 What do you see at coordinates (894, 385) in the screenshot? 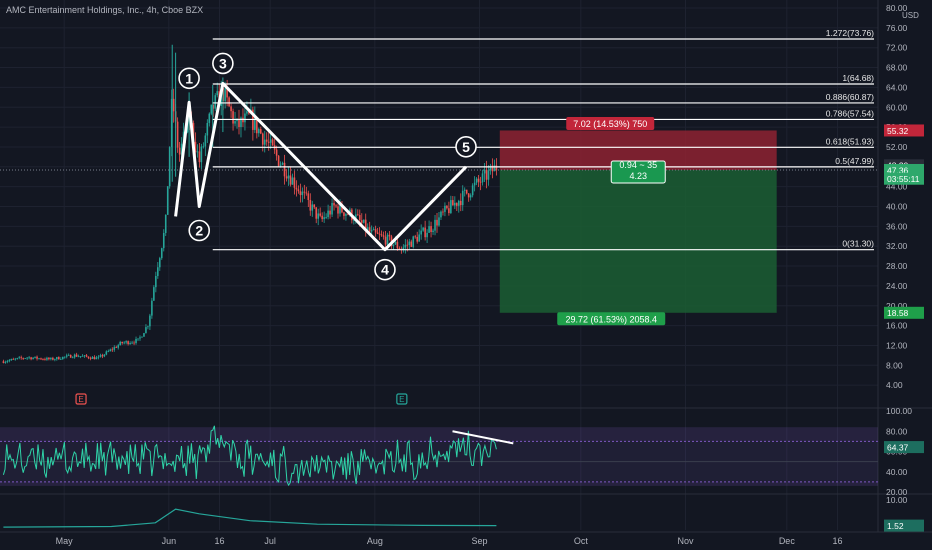
I see `price-axis-tick: 4.00` at bounding box center [894, 385].